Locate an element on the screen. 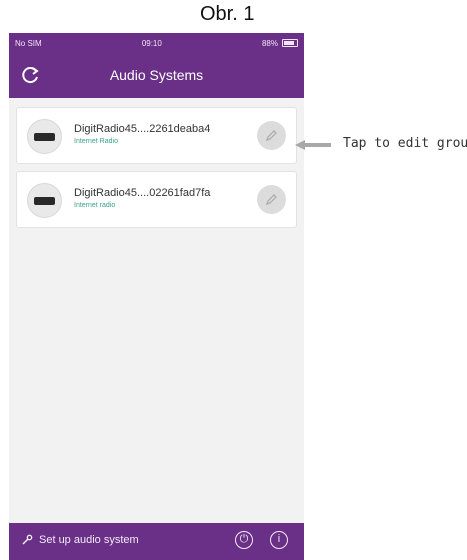  setup-audio-system-button: Set up audio system is located at coordinates (80, 540).